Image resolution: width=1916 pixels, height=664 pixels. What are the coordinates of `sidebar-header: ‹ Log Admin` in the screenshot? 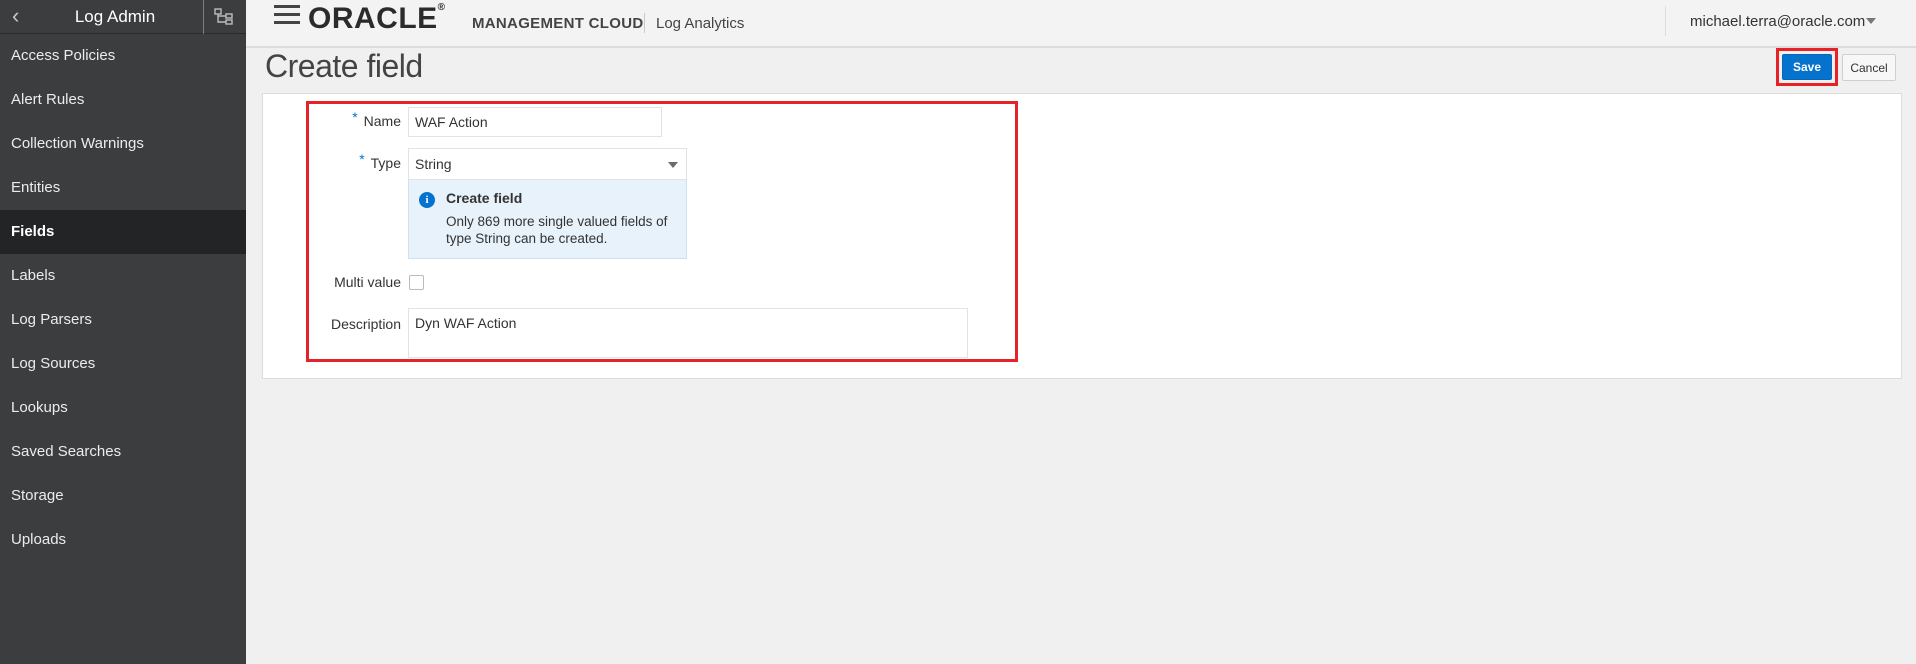 It's located at (123, 17).